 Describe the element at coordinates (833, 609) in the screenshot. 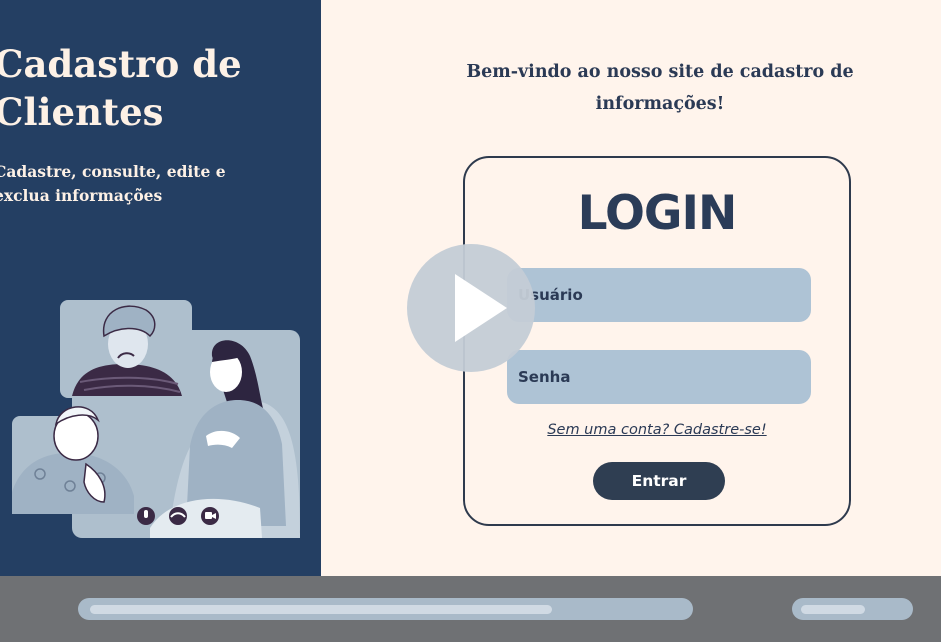

I see `volume-fill` at that location.